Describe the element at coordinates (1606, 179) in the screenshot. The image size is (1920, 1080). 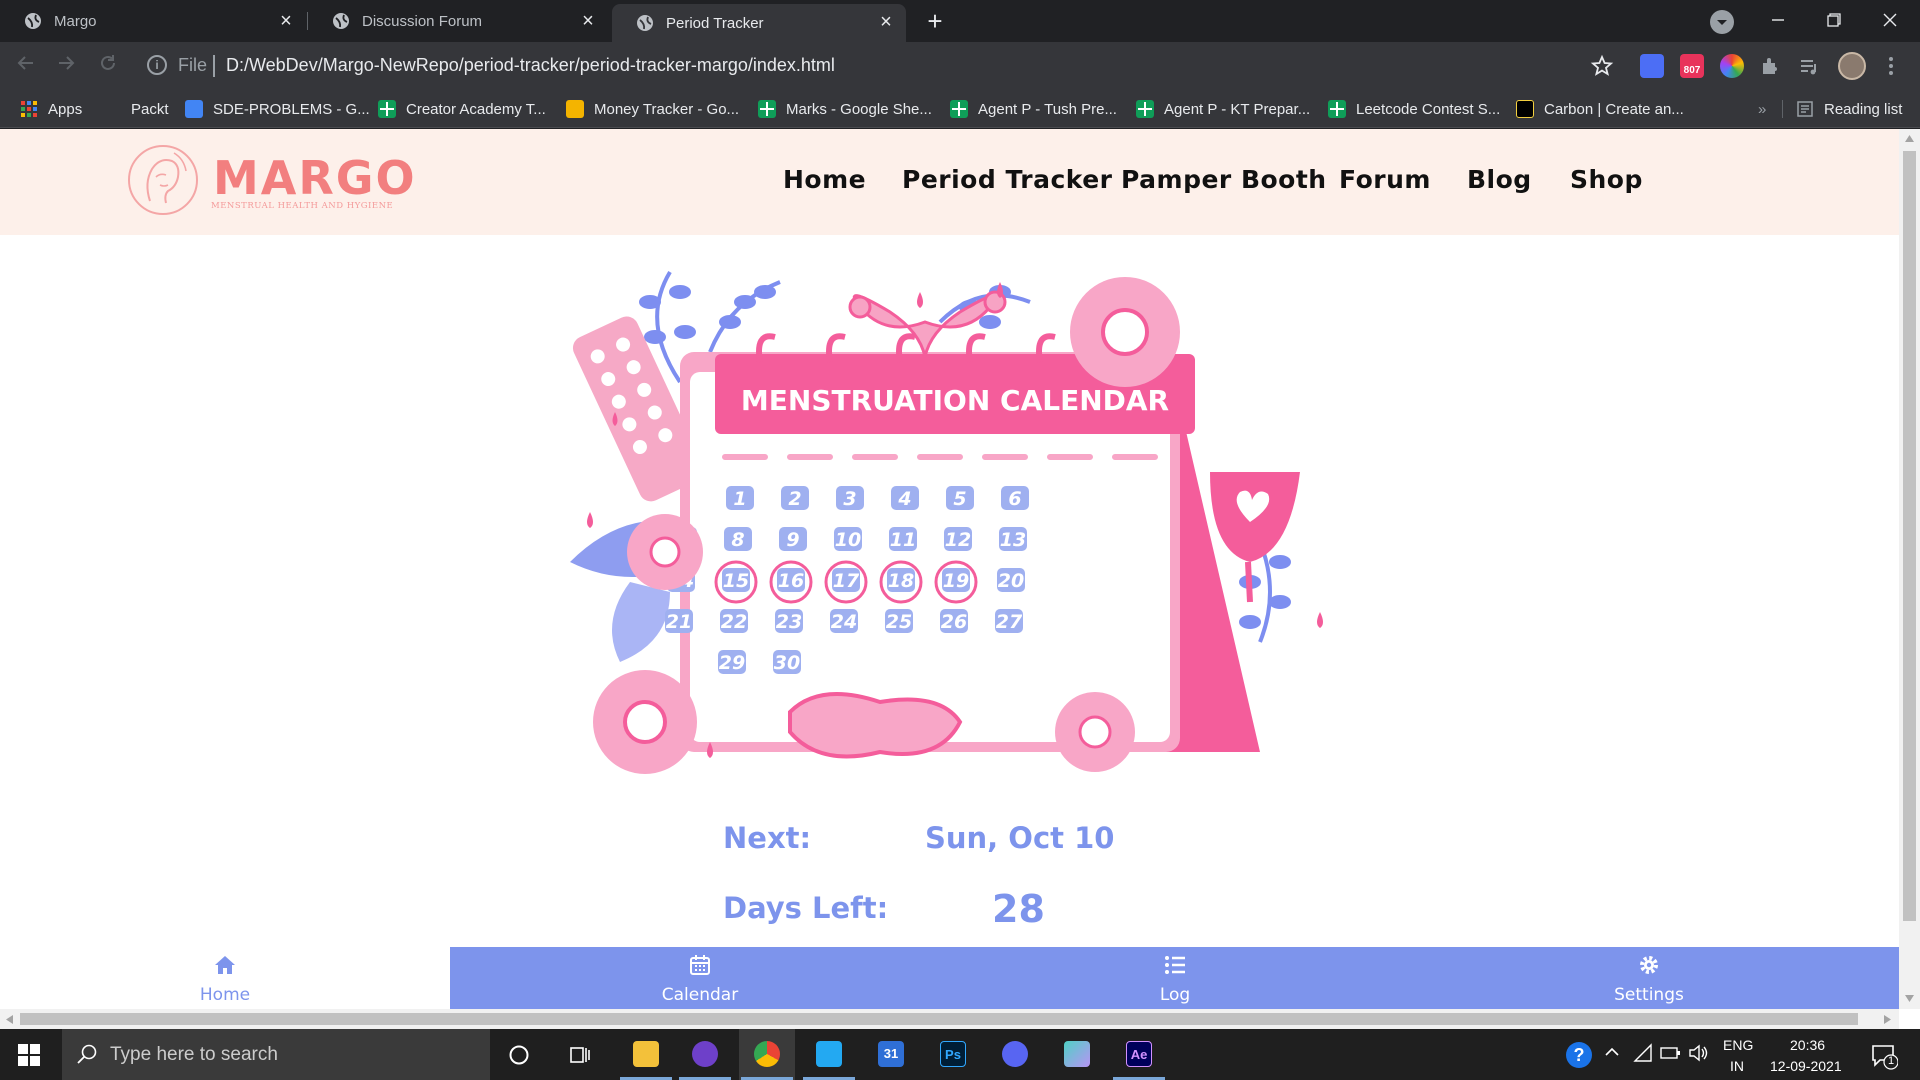
I see `nav-shop: Shop` at that location.